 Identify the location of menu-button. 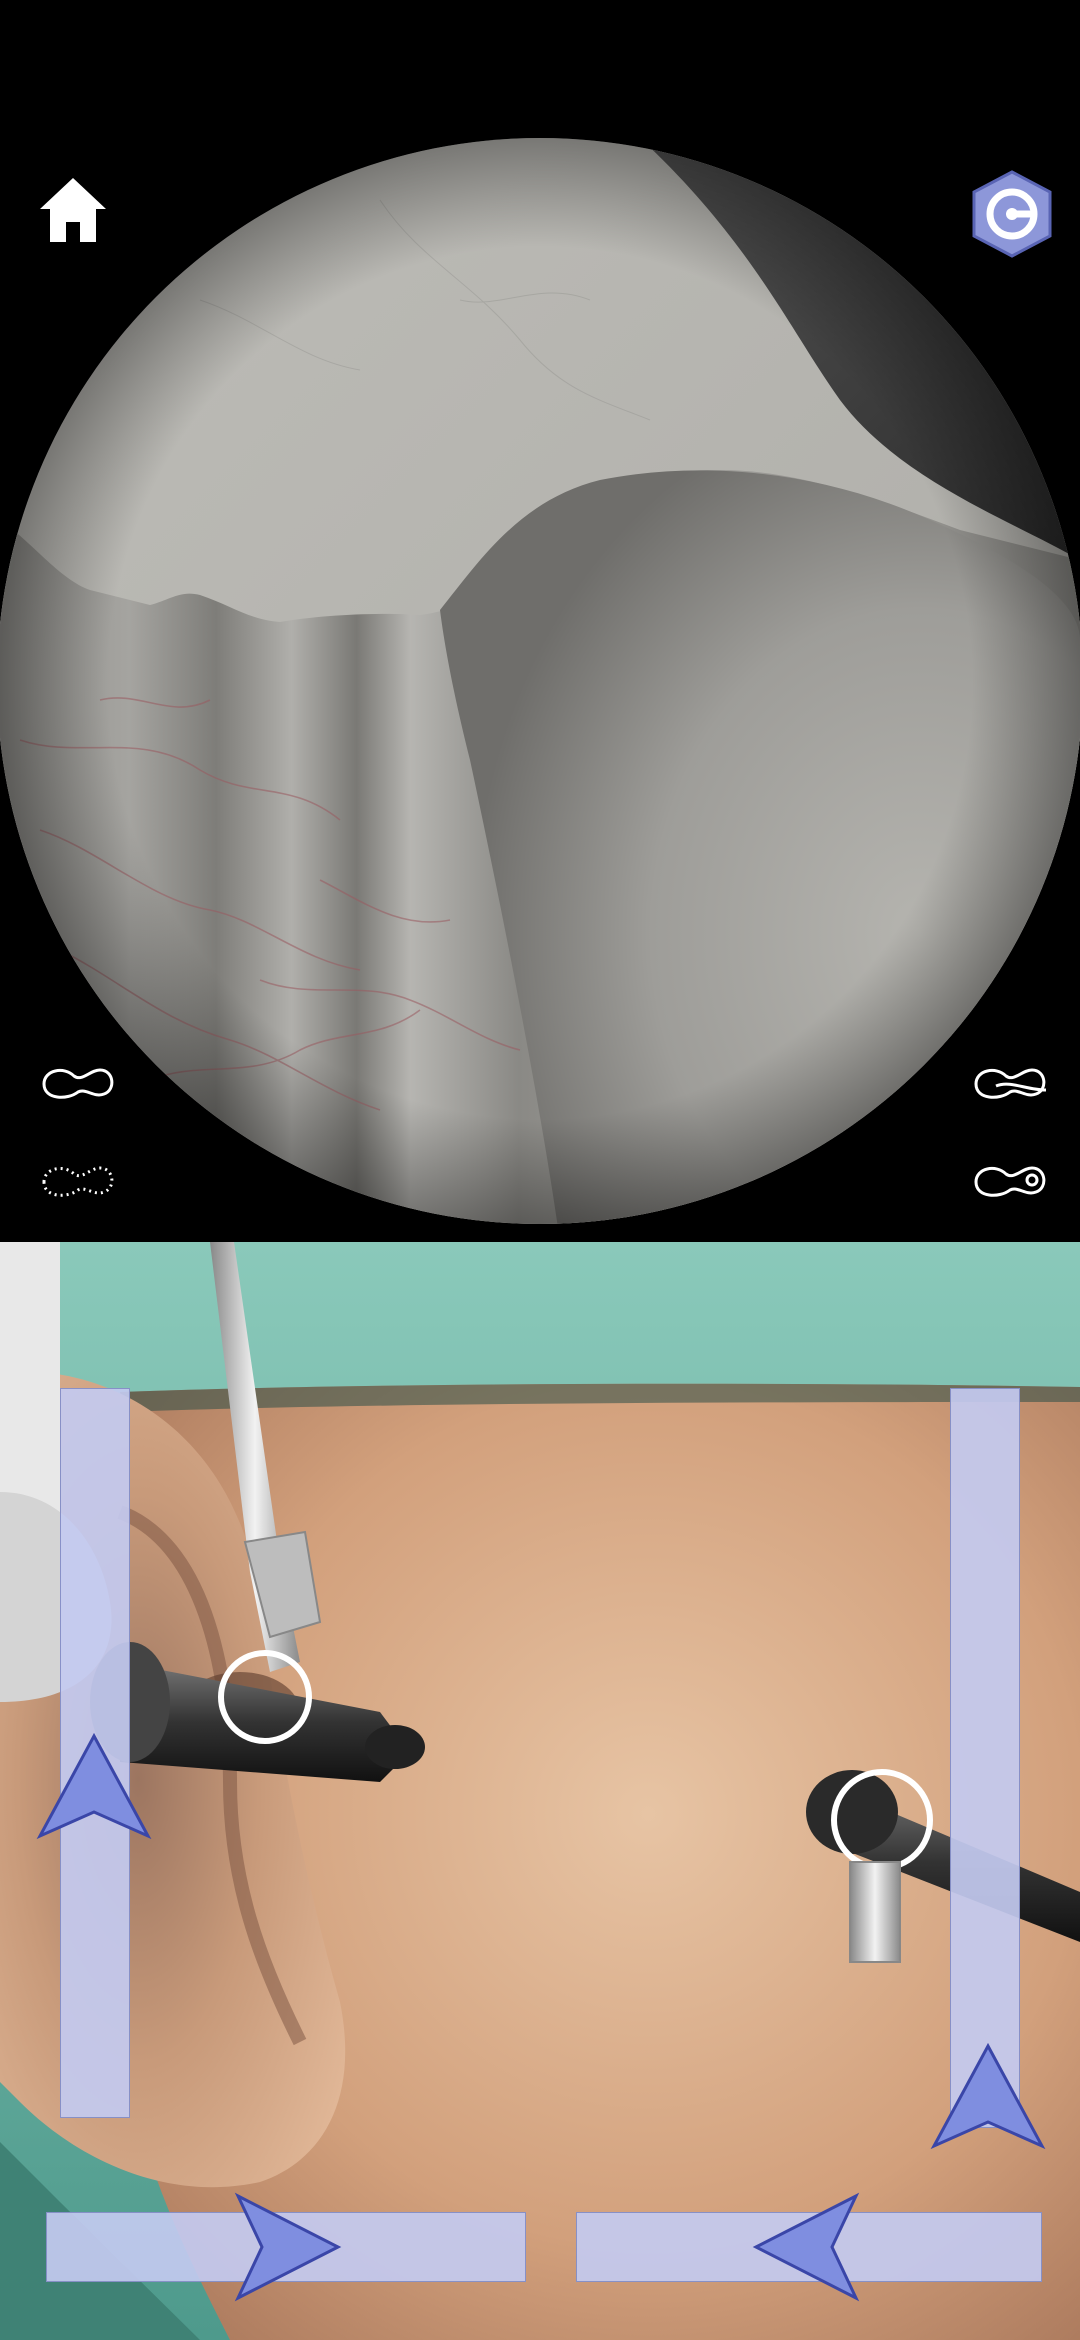
(1012, 214).